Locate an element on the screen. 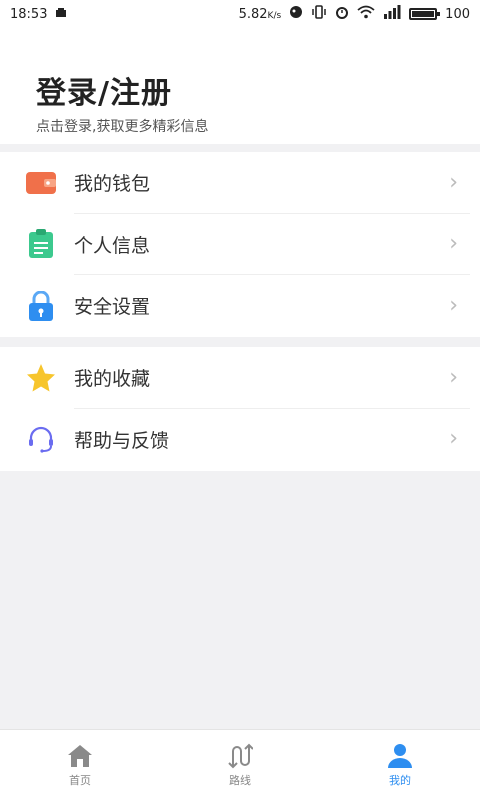 The width and height of the screenshot is (480, 800). menu-label: 我的钱包 is located at coordinates (112, 184).